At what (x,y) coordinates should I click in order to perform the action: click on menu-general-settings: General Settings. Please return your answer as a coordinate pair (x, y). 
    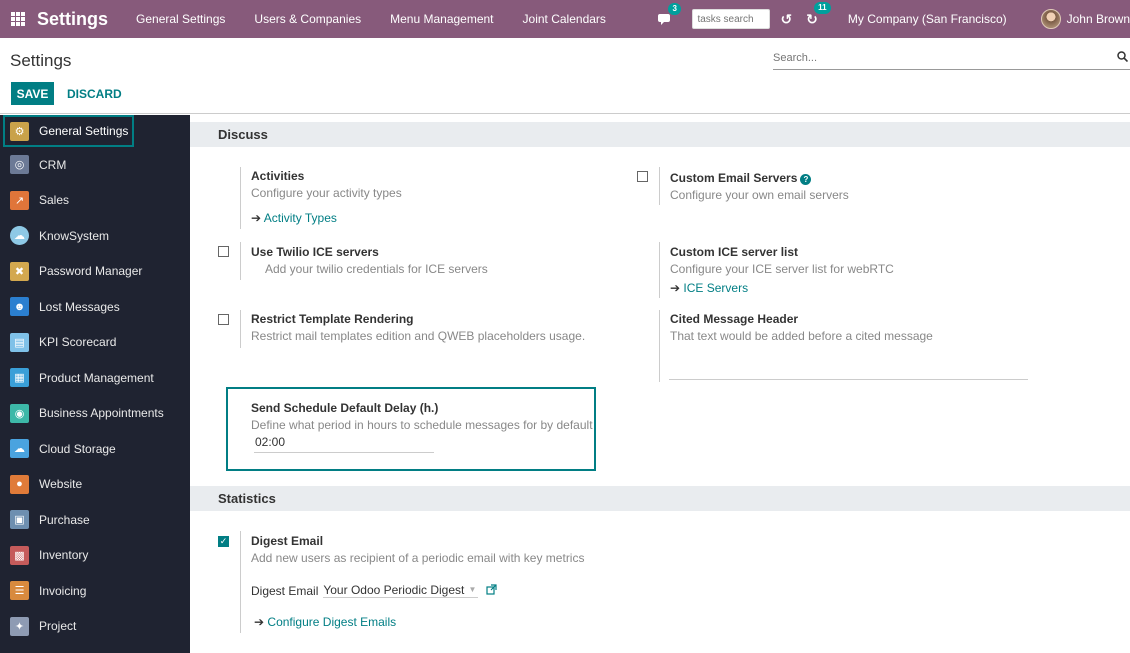
    Looking at the image, I should click on (180, 19).